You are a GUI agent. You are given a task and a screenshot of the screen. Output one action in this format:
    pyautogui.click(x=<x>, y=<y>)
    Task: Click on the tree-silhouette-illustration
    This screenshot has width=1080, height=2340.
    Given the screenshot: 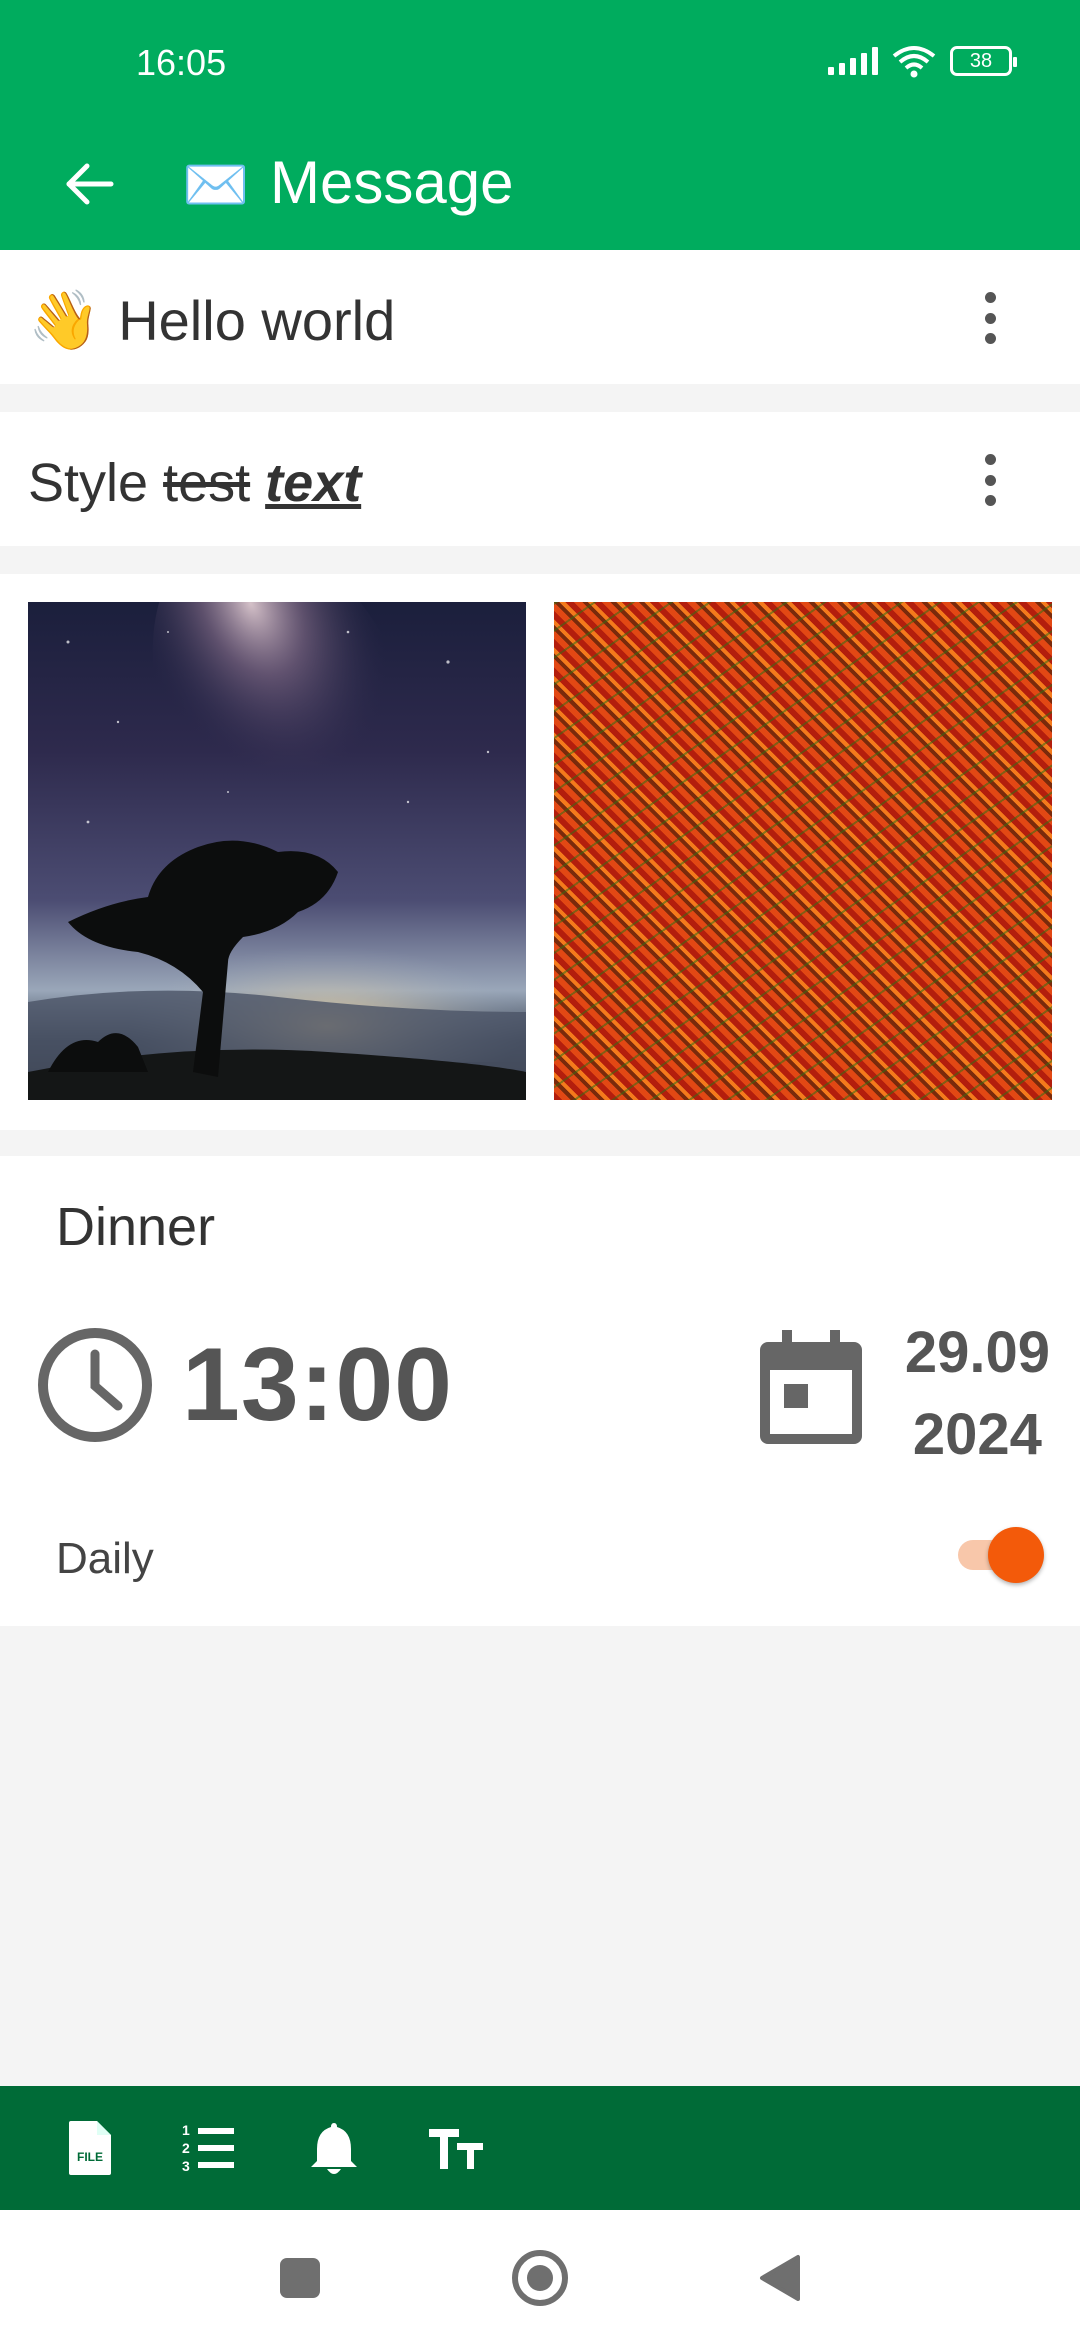 What is the action you would take?
    pyautogui.click(x=277, y=851)
    